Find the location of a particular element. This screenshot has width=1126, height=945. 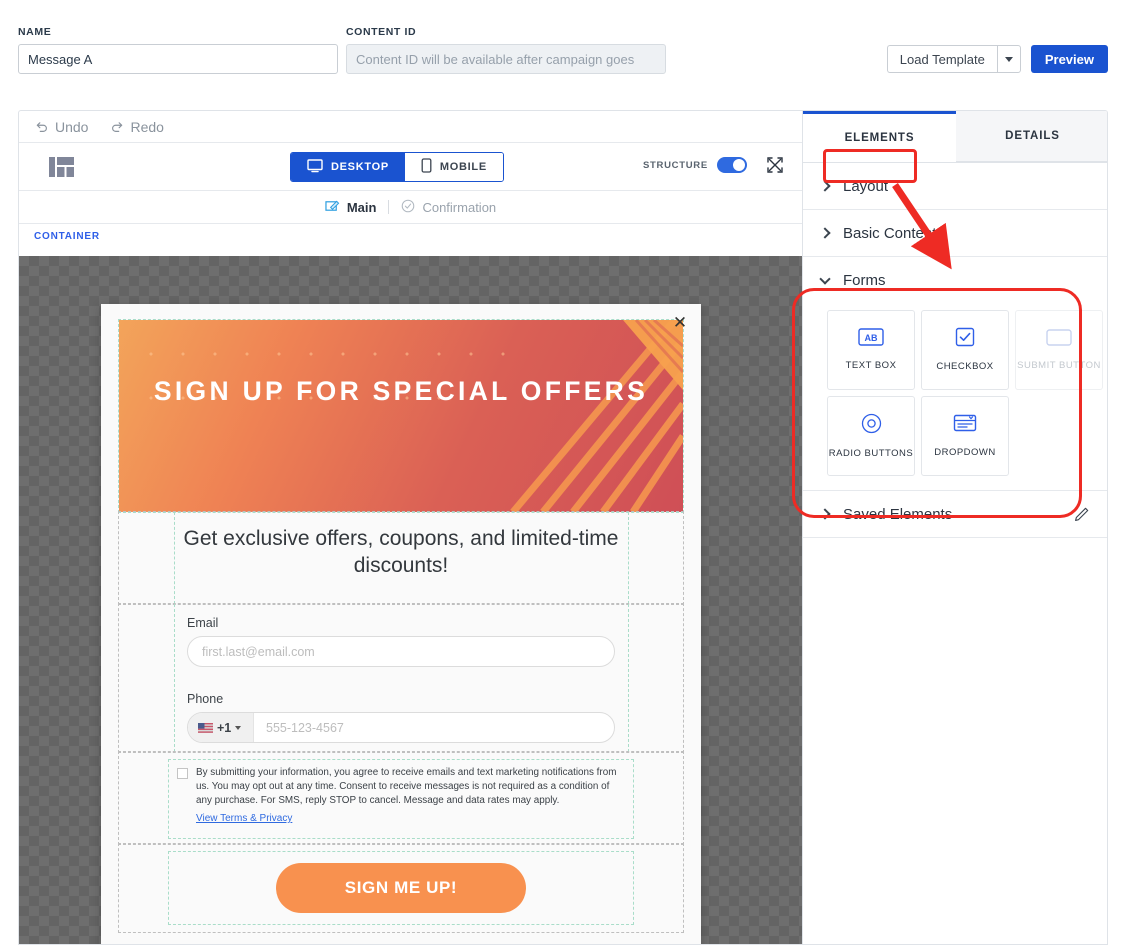

element-submit-button-label: SUBMIT BUTTON is located at coordinates (1059, 365).